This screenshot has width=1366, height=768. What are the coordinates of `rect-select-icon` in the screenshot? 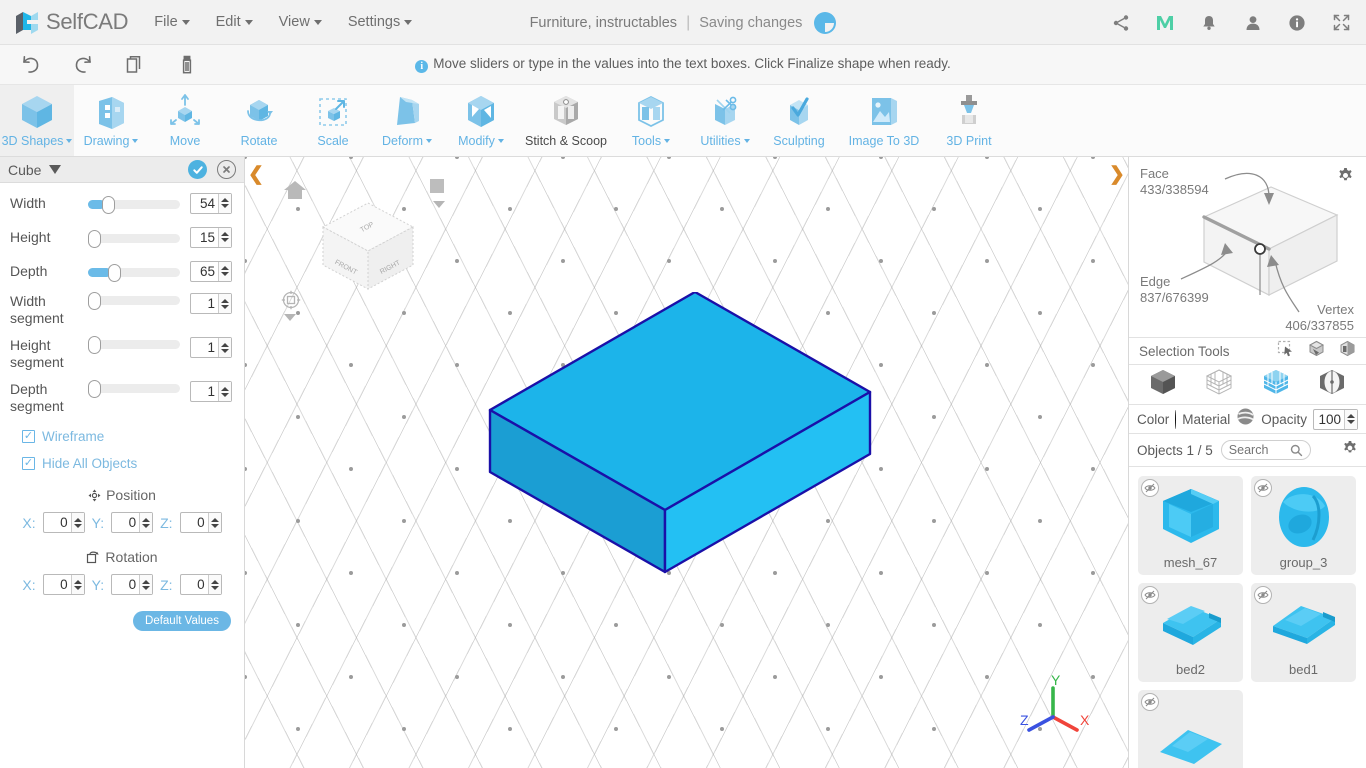 It's located at (1285, 351).